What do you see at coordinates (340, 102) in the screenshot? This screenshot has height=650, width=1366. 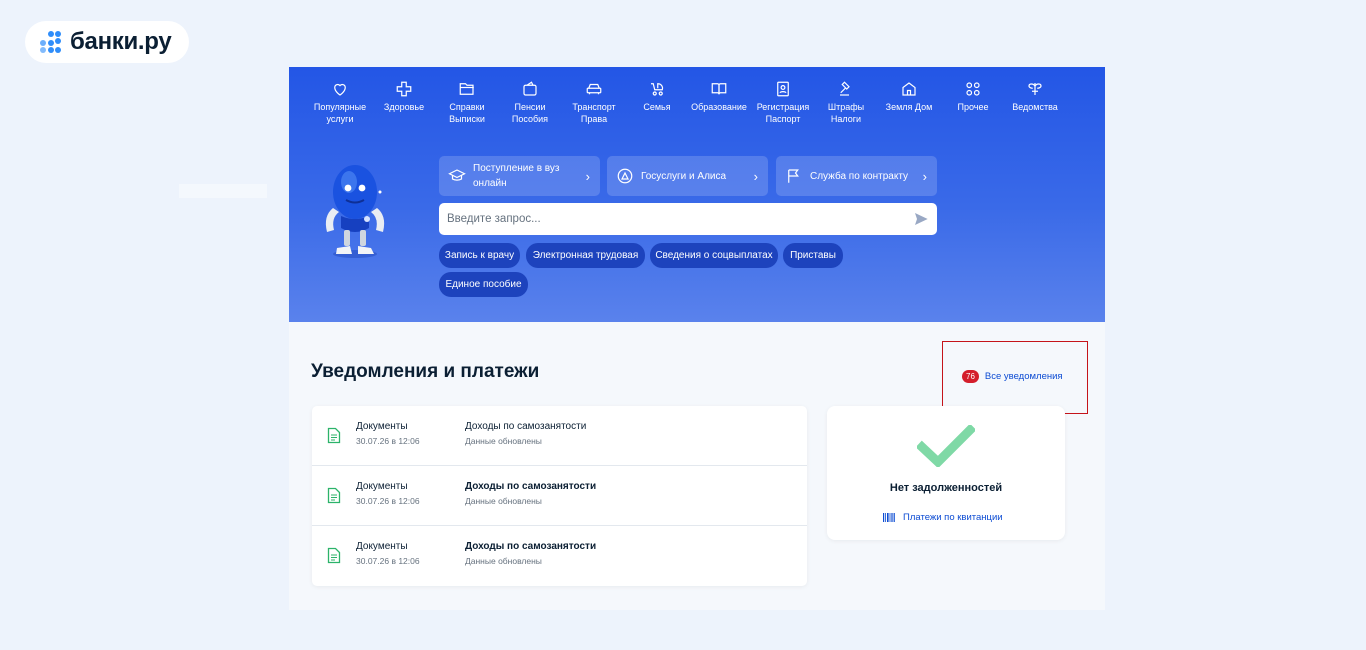 I see `nav-item-popular: Популярные услуги` at bounding box center [340, 102].